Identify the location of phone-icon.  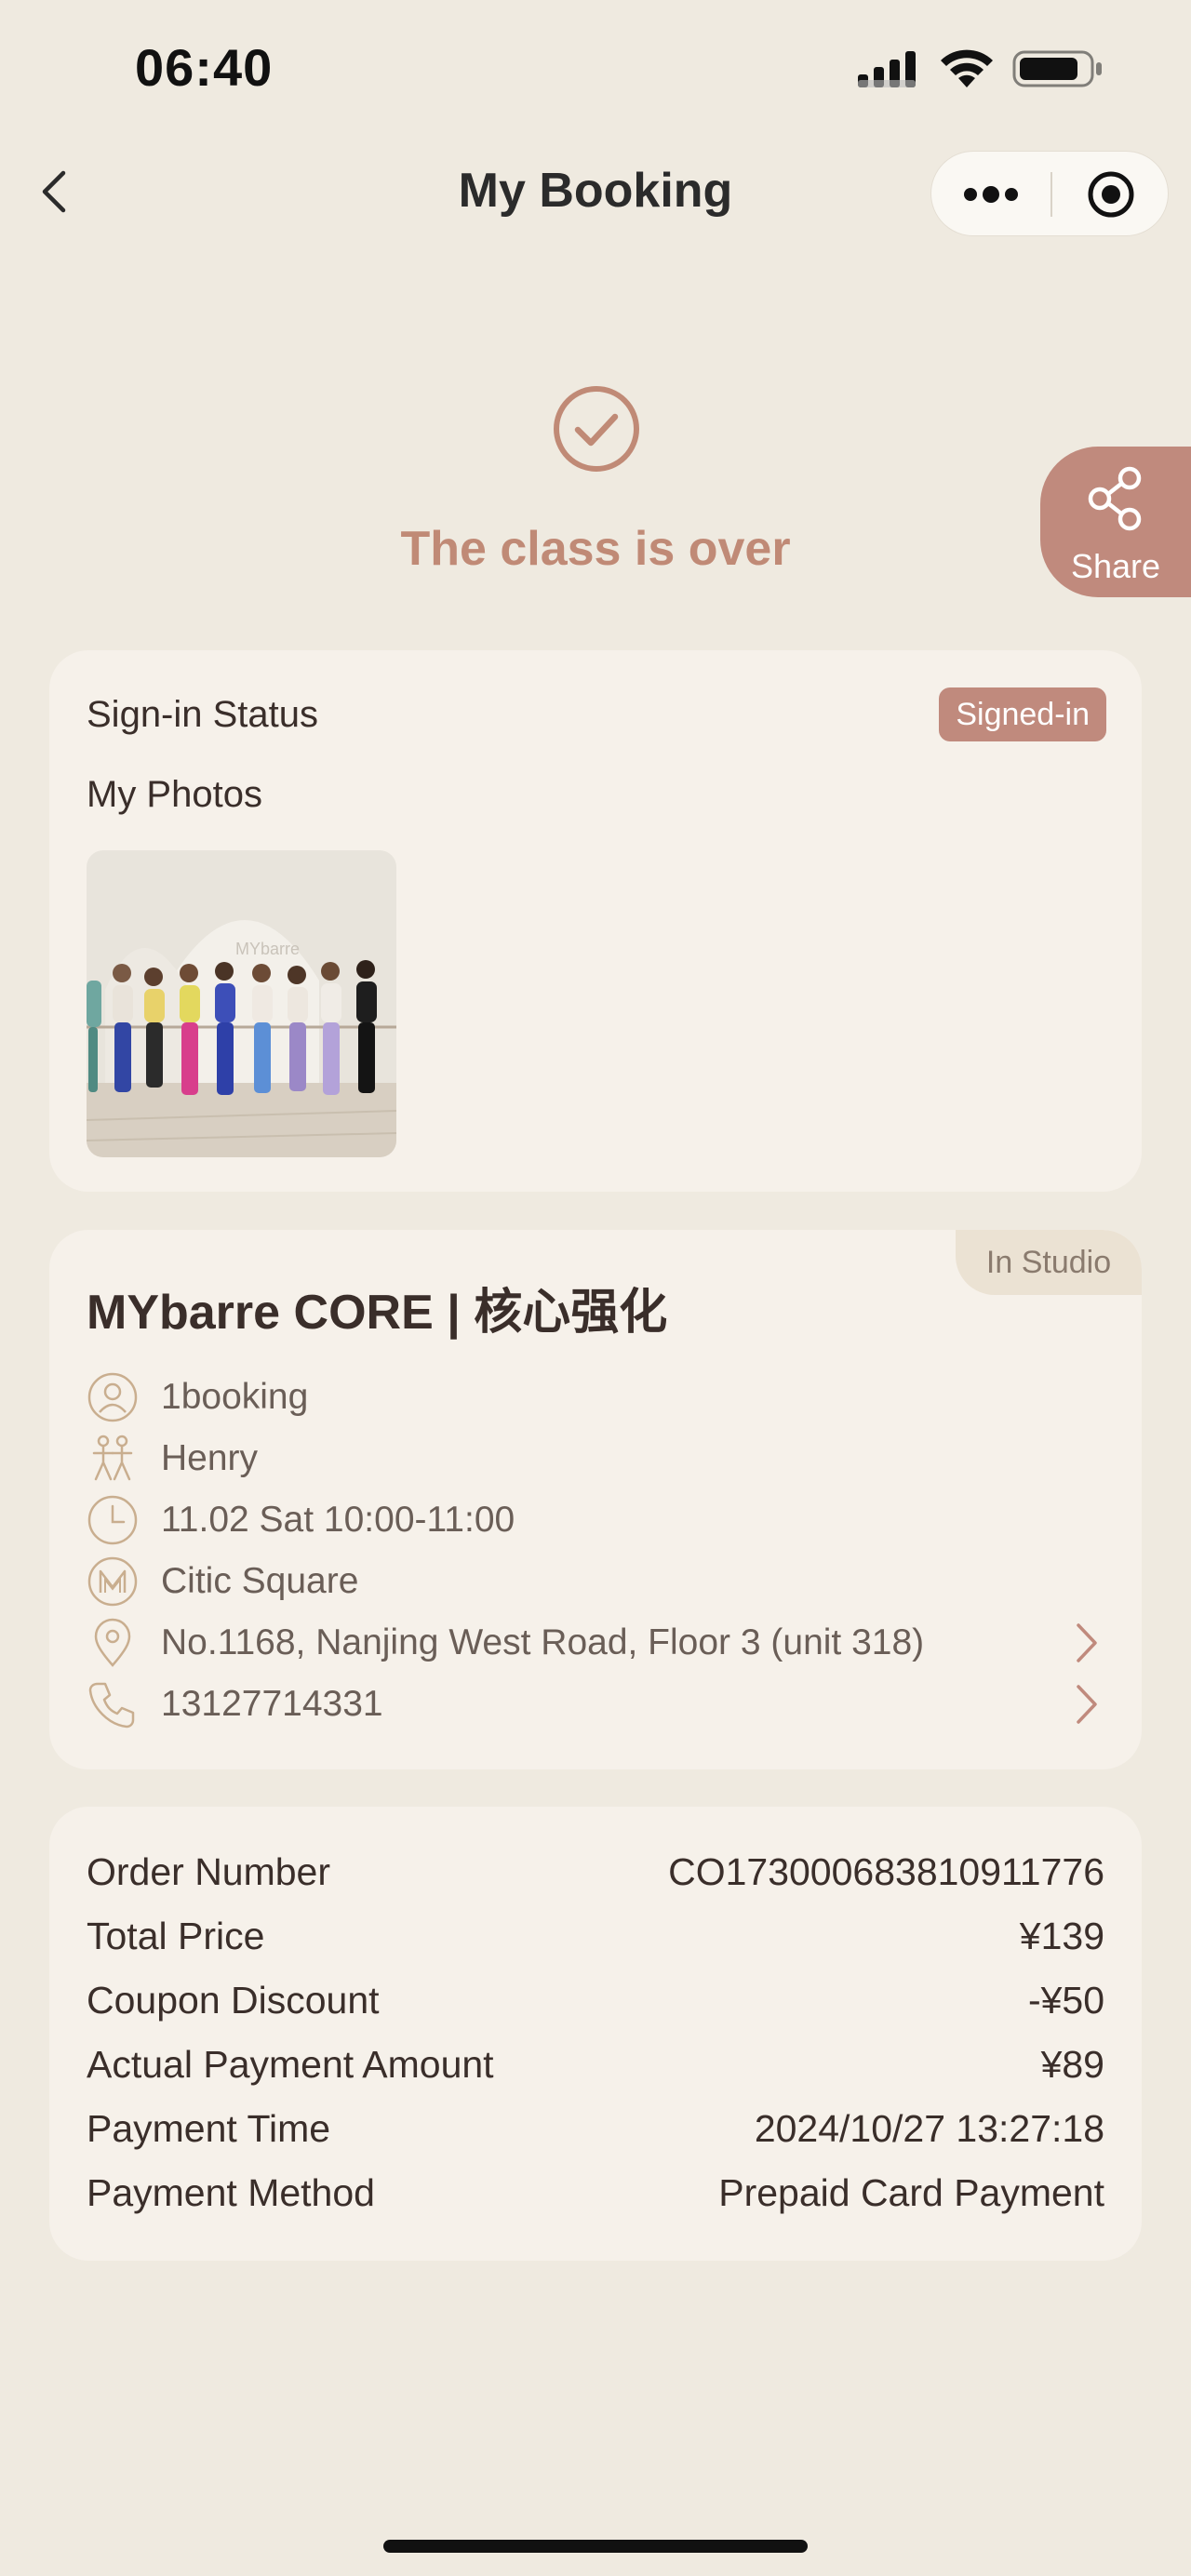
(111, 1705).